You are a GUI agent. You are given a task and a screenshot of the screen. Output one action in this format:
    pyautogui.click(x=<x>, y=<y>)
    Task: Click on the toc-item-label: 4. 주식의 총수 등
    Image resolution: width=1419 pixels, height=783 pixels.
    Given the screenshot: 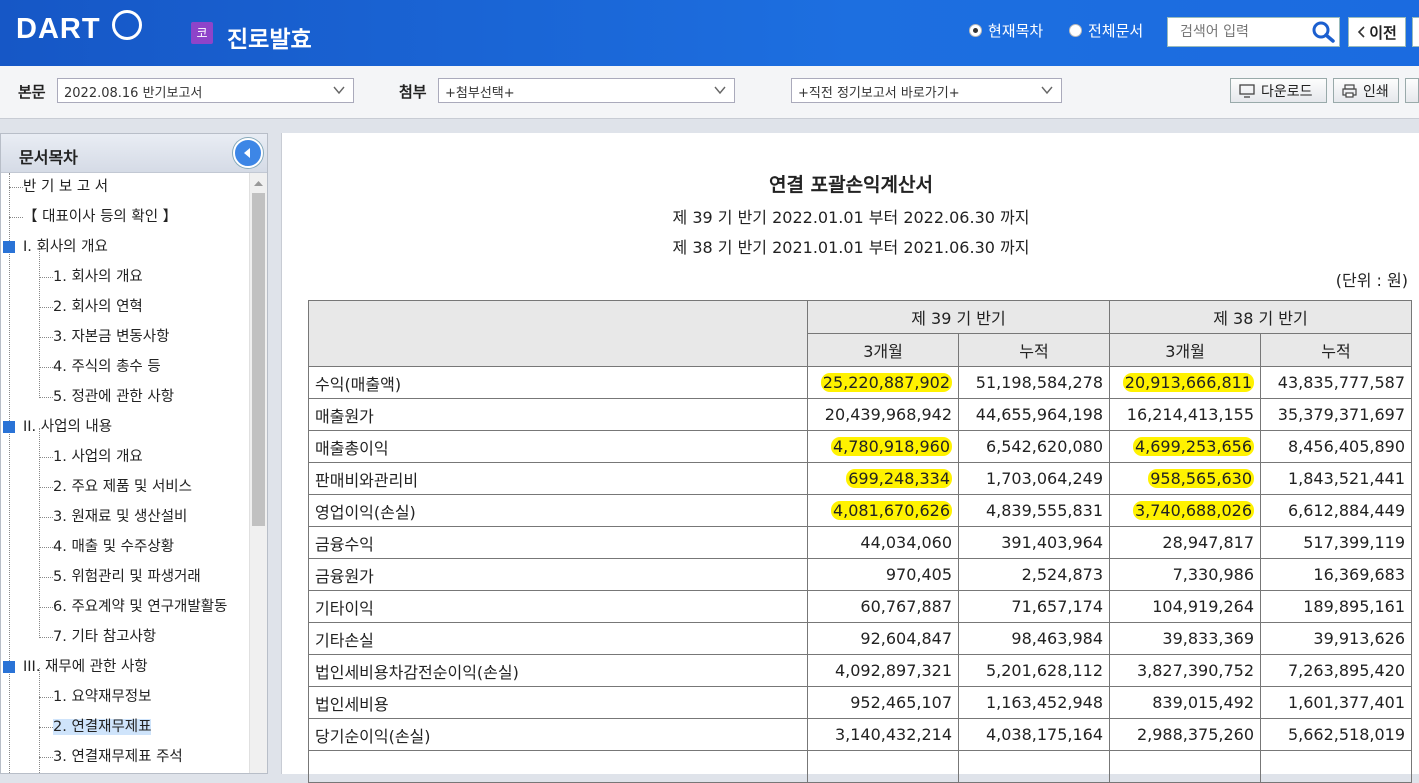 What is the action you would take?
    pyautogui.click(x=107, y=367)
    